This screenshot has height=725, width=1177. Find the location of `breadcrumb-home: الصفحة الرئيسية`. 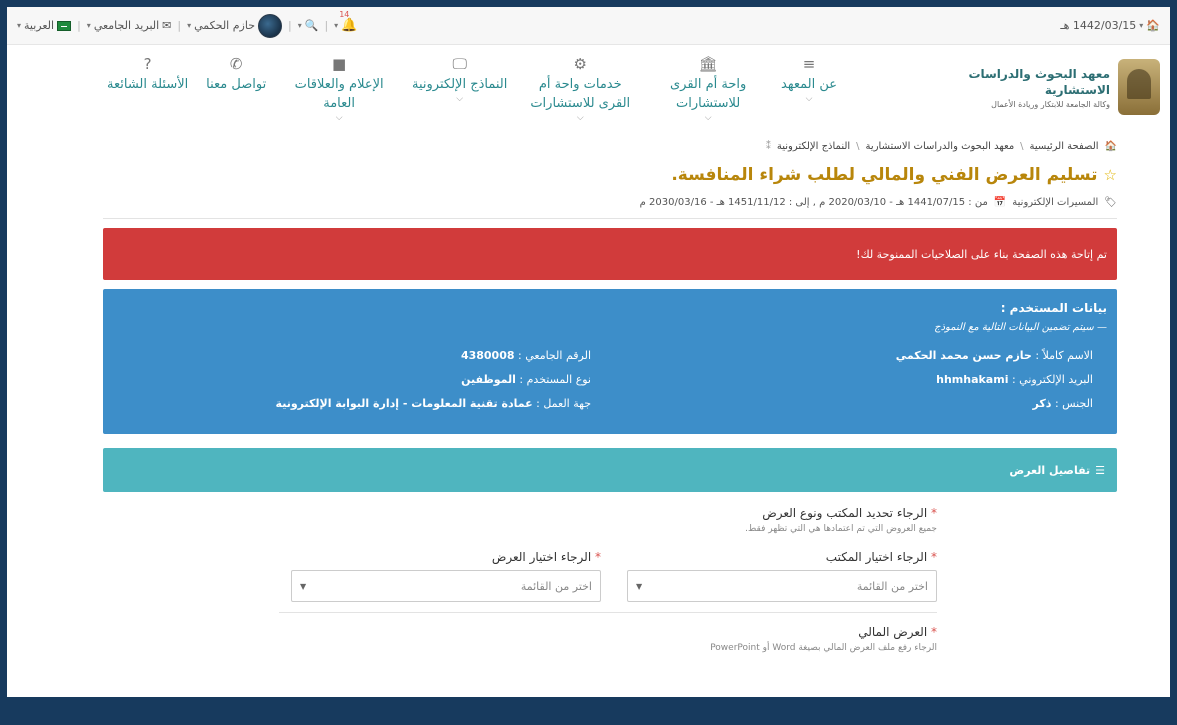

breadcrumb-home: الصفحة الرئيسية is located at coordinates (1064, 146).